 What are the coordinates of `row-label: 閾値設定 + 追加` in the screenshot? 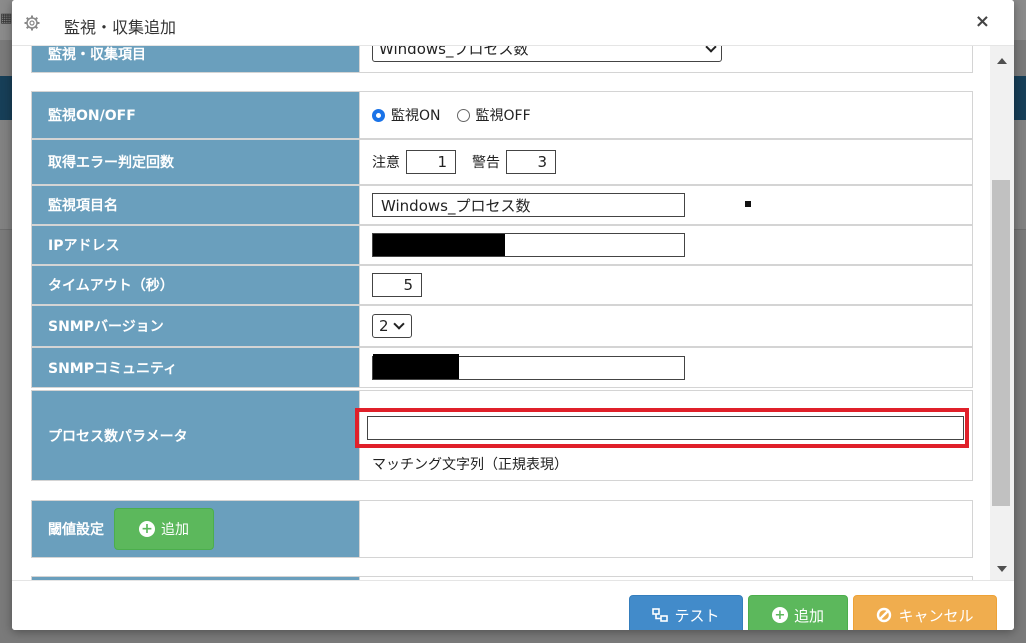 It's located at (196, 529).